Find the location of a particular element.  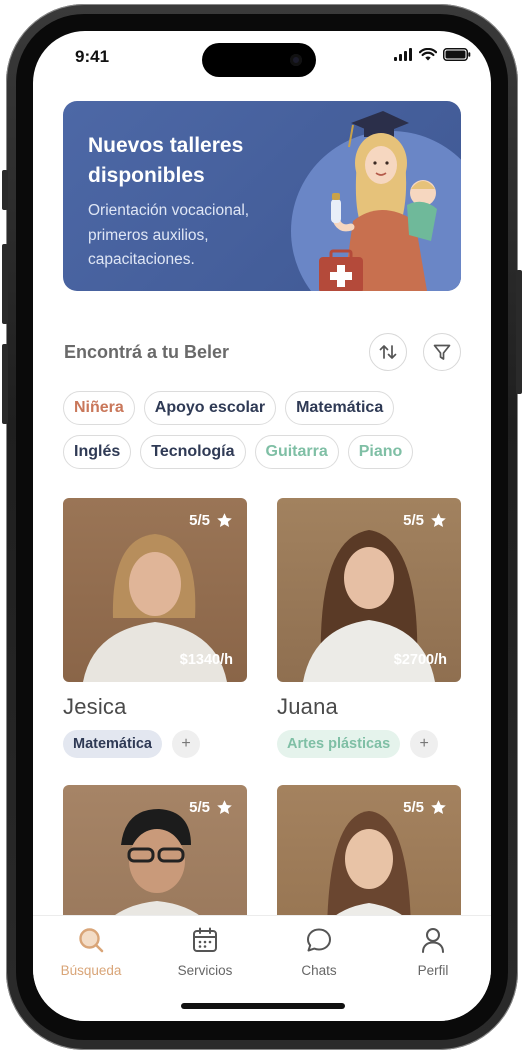

skill-tag: Artes plásticas is located at coordinates (339, 744).